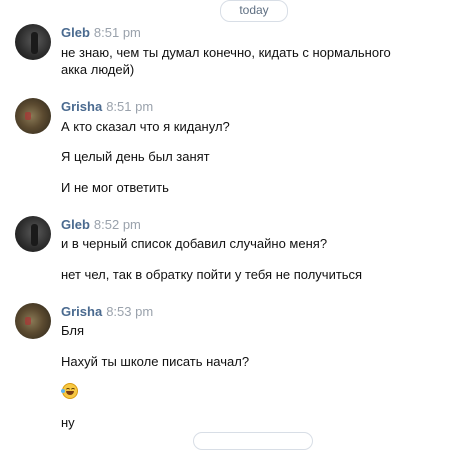 This screenshot has height=450, width=463. What do you see at coordinates (194, 243) in the screenshot?
I see `message-text: и в черный список добавил случайно меня?` at bounding box center [194, 243].